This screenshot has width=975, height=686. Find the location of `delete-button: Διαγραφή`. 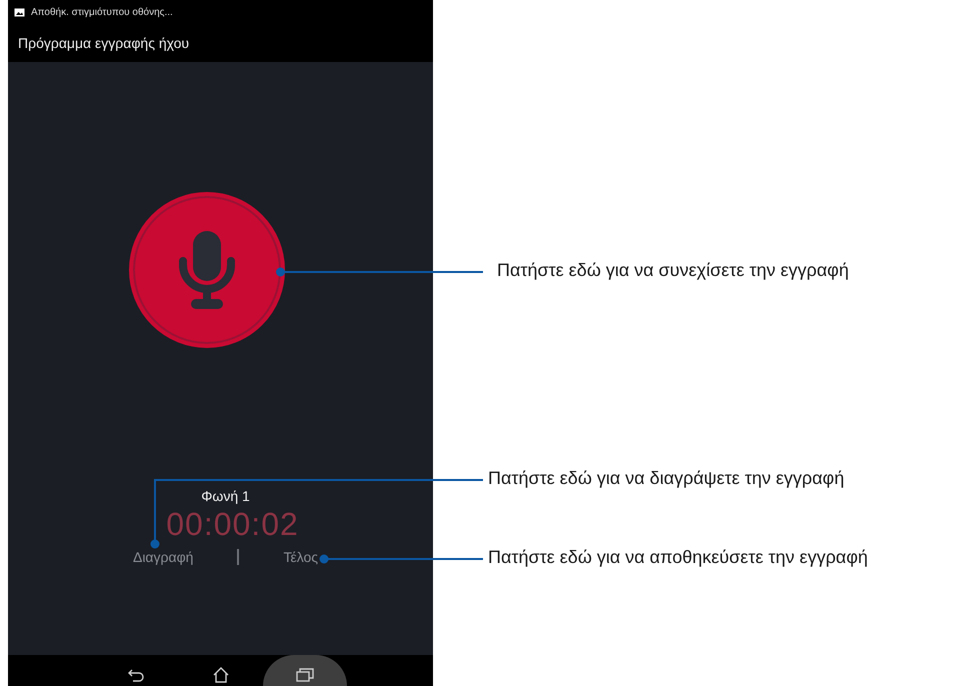

delete-button: Διαγραφή is located at coordinates (163, 557).